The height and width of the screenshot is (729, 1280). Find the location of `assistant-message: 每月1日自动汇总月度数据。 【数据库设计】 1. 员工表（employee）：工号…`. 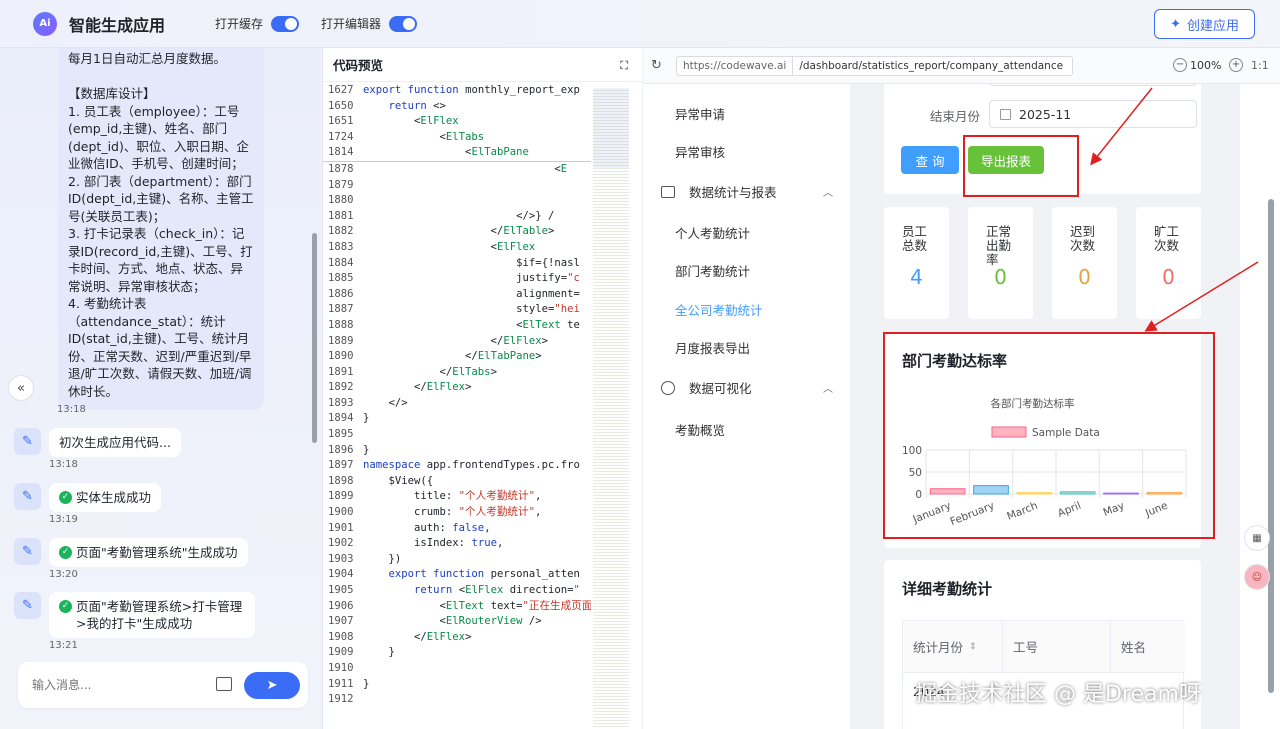

assistant-message: 每月1日自动汇总月度数据。 【数据库设计】 1. 员工表（employee）：工号… is located at coordinates (161, 229).